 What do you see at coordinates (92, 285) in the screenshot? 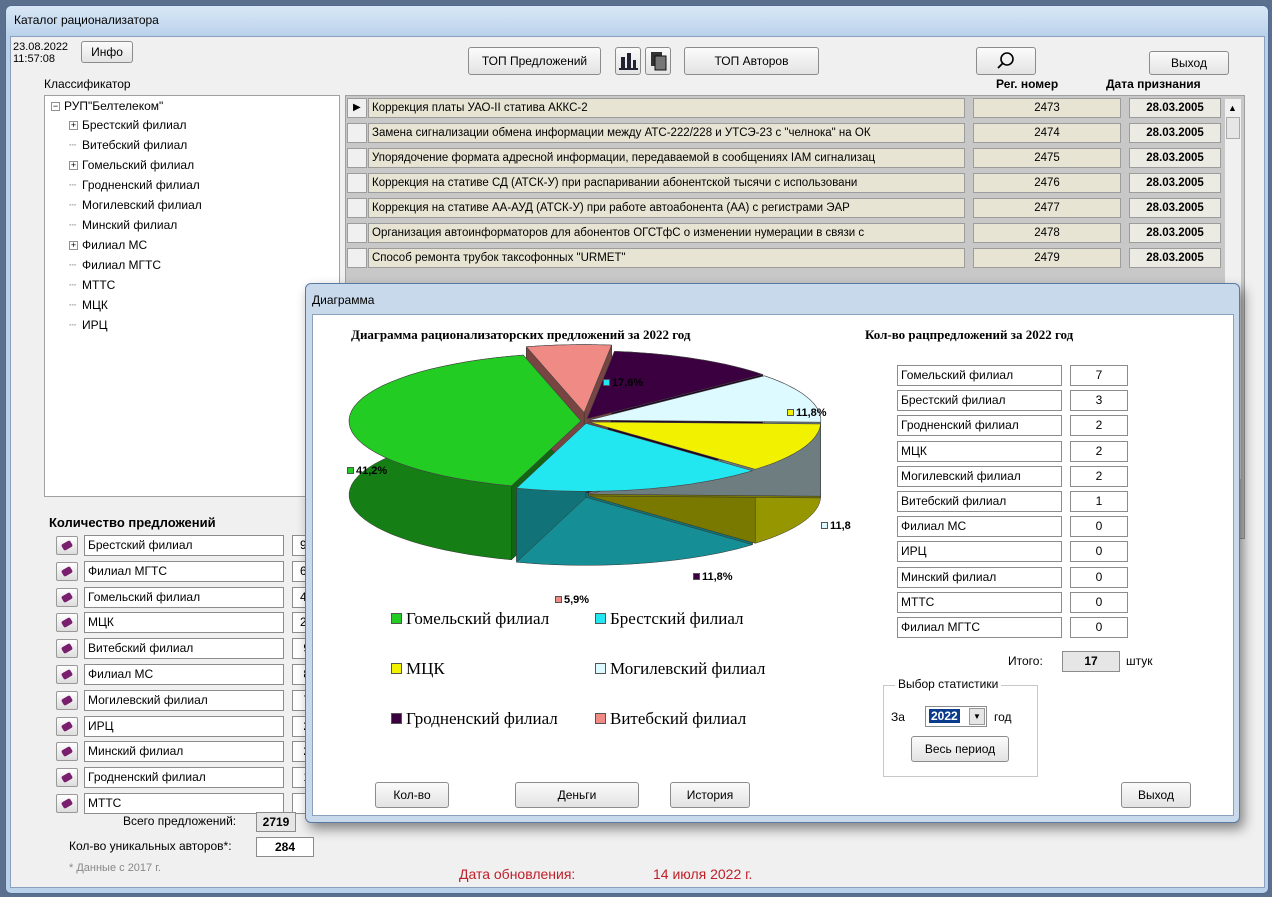
I see `tree-item: ┄ МТТС` at bounding box center [92, 285].